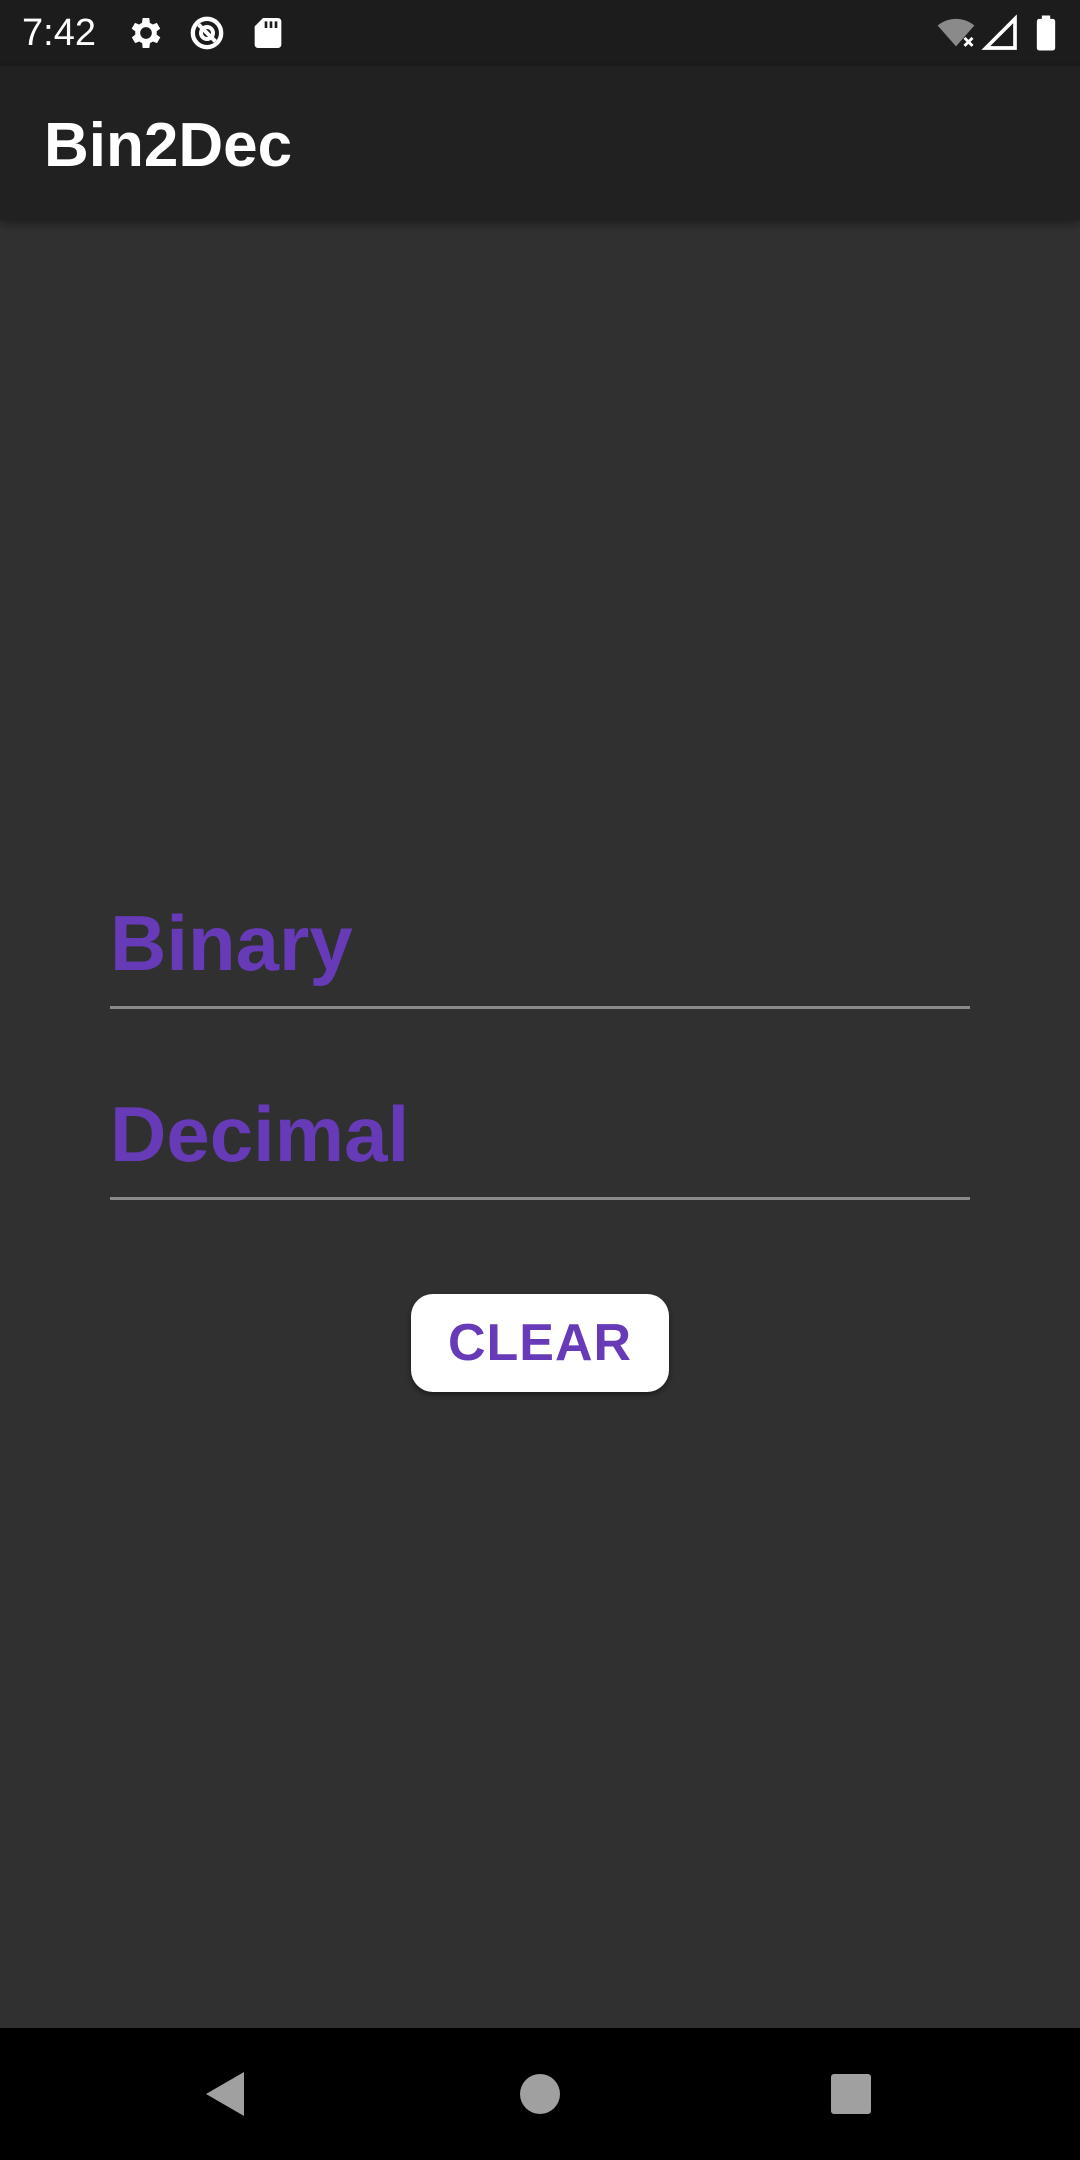  Describe the element at coordinates (226, 2094) in the screenshot. I see `back-icon` at that location.